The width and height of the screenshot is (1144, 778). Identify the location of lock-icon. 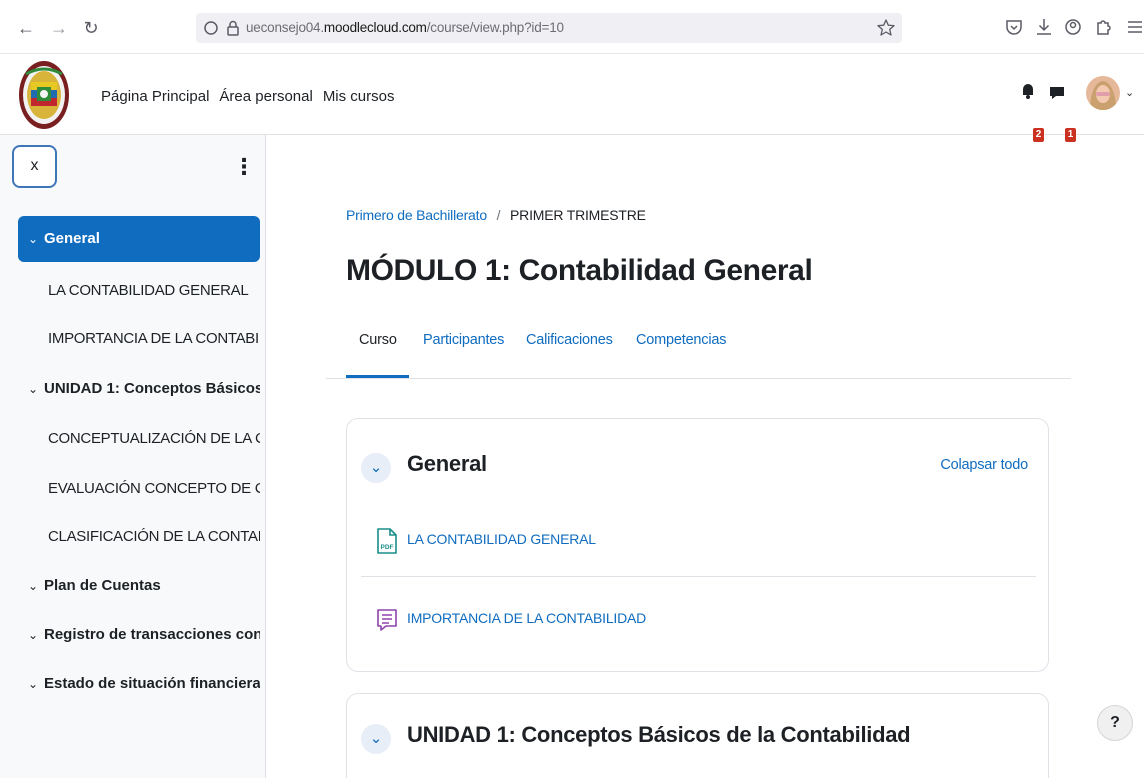
(233, 28).